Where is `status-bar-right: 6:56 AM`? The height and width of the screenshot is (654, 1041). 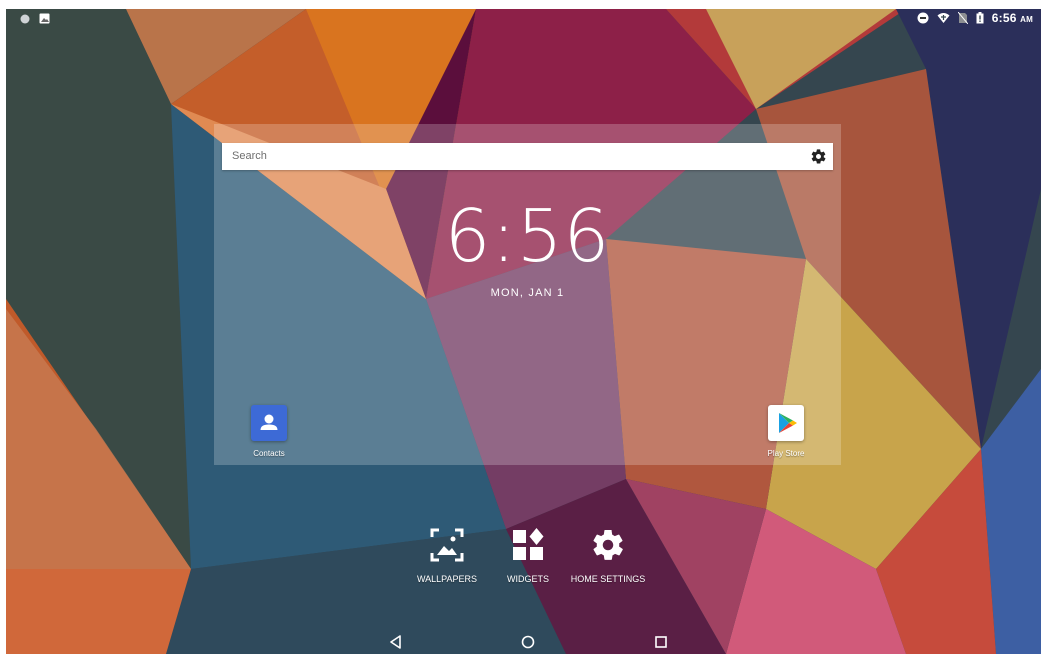
status-bar-right: 6:56 AM is located at coordinates (975, 18).